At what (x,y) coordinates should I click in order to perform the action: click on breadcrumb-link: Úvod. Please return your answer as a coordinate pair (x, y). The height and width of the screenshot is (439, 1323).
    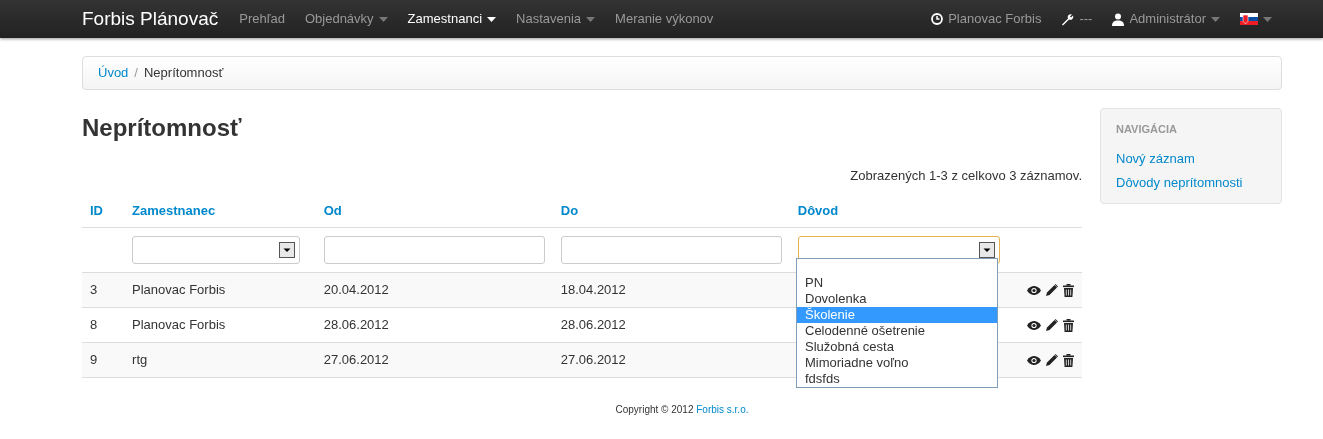
    Looking at the image, I should click on (113, 73).